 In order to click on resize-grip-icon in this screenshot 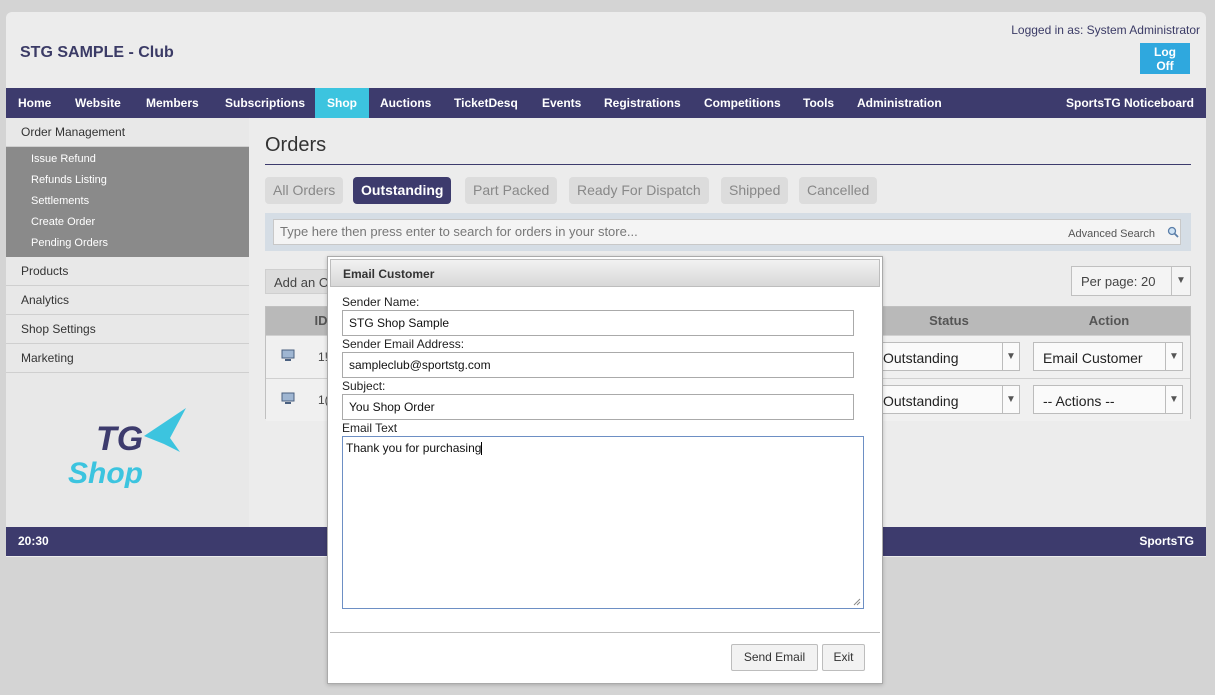, I will do `click(857, 602)`.